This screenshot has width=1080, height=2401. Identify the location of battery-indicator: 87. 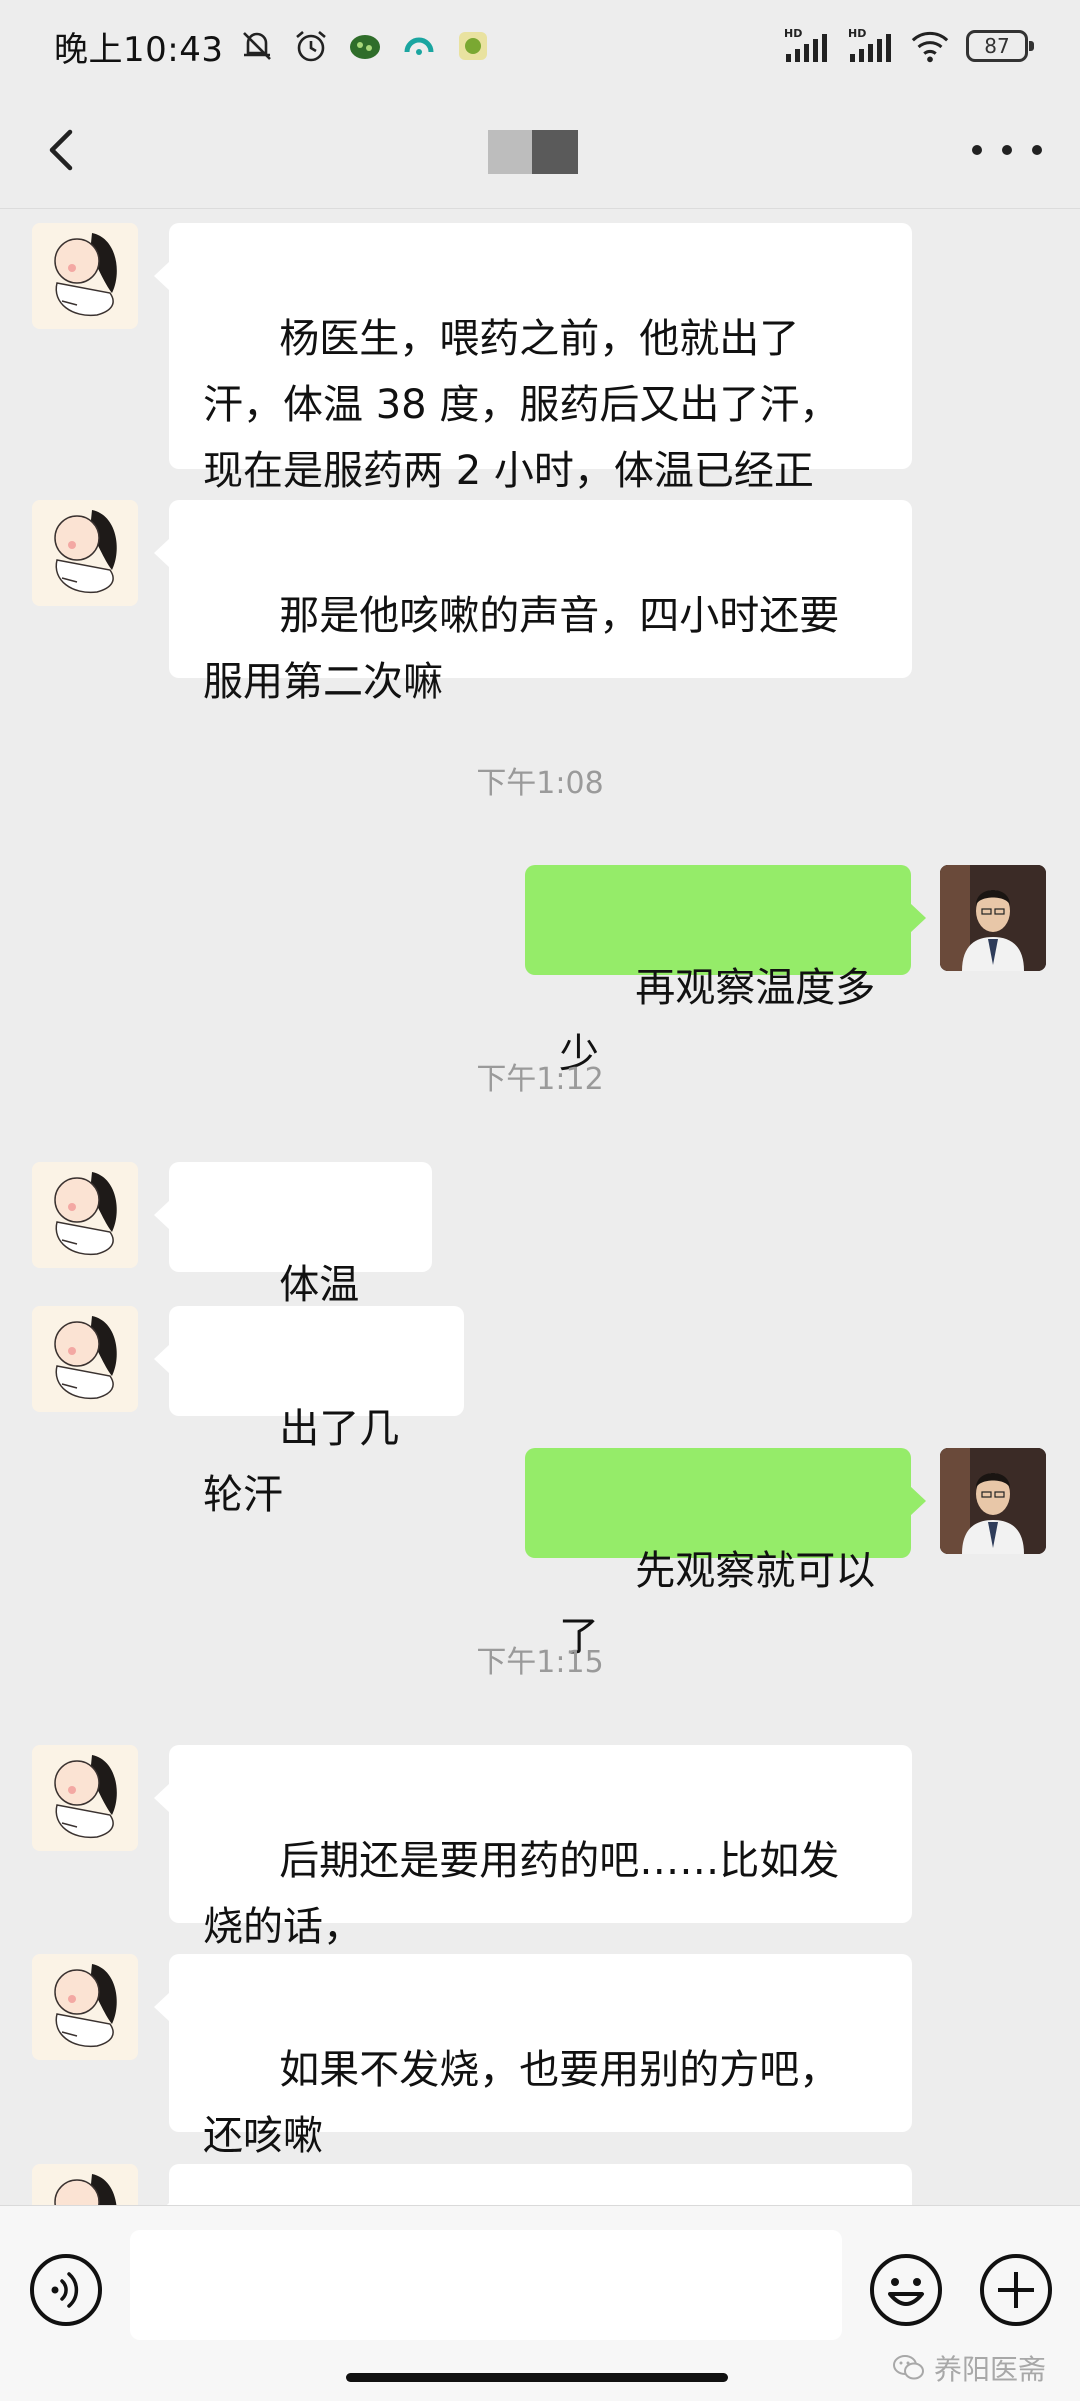
(1000, 46).